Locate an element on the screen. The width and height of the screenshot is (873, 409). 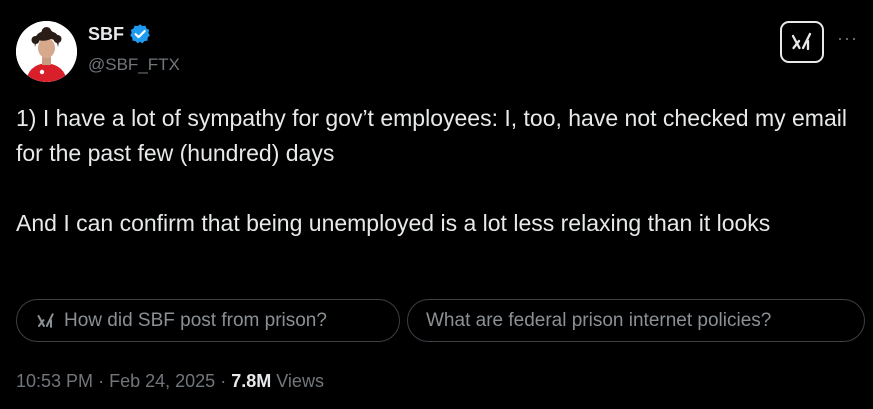
verified-badge-icon is located at coordinates (140, 34).